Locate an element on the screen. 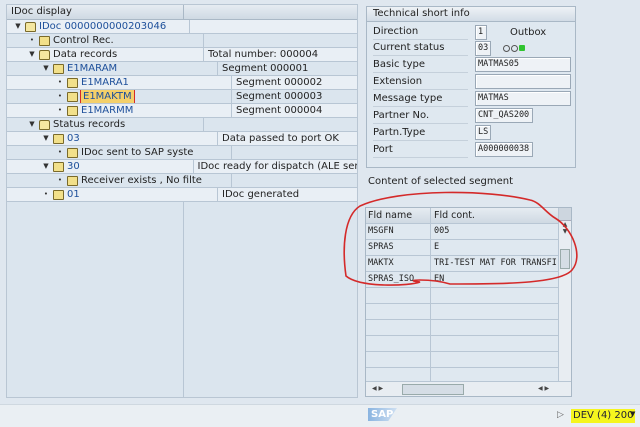  tree-node: • Receiver exists , No filte is located at coordinates (182, 181).